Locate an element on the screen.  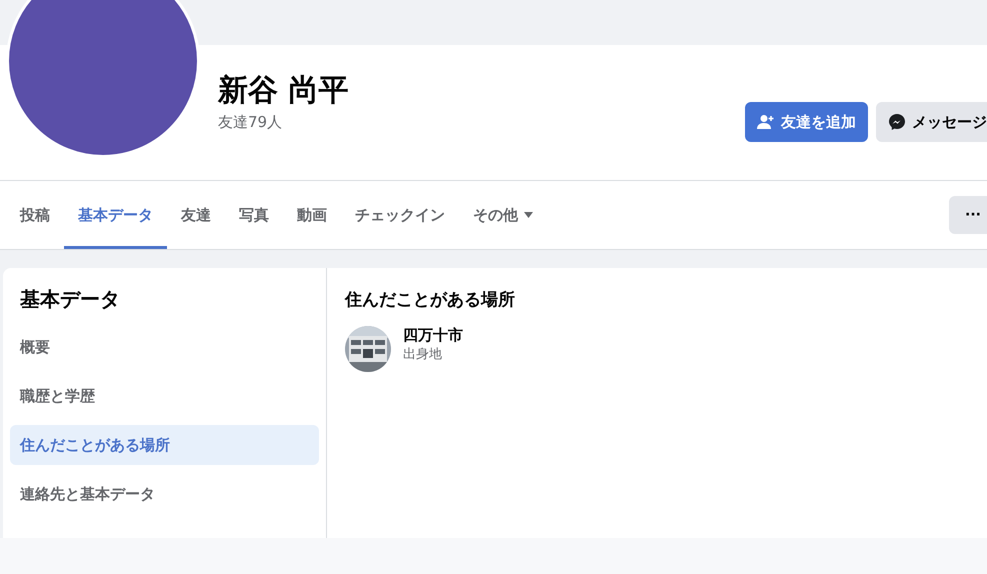
place-caption: 出身地 is located at coordinates (423, 354).